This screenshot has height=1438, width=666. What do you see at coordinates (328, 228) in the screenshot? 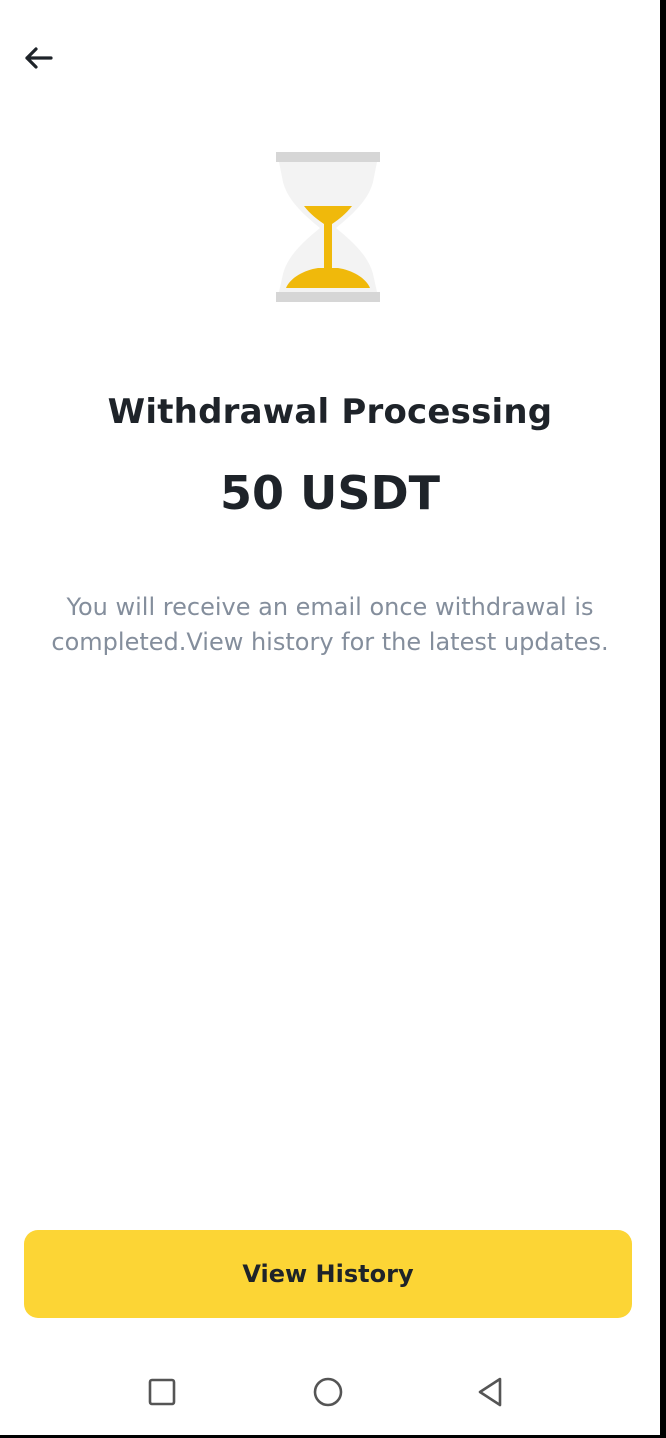
I see `hourglass-icon` at bounding box center [328, 228].